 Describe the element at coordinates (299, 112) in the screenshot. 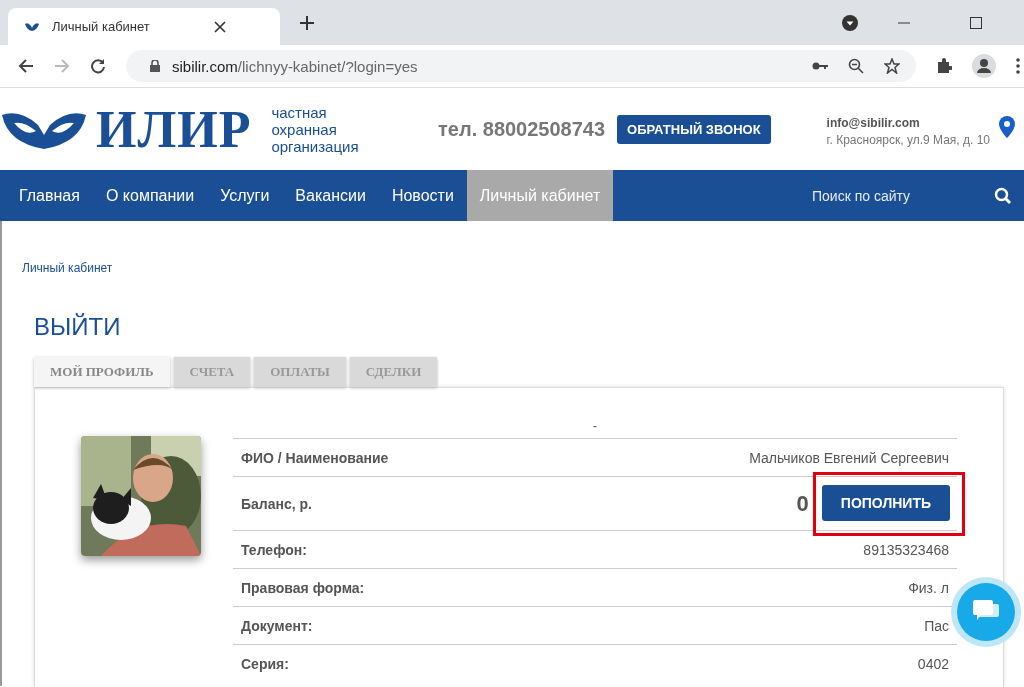

I see `tagline-text: частная` at that location.